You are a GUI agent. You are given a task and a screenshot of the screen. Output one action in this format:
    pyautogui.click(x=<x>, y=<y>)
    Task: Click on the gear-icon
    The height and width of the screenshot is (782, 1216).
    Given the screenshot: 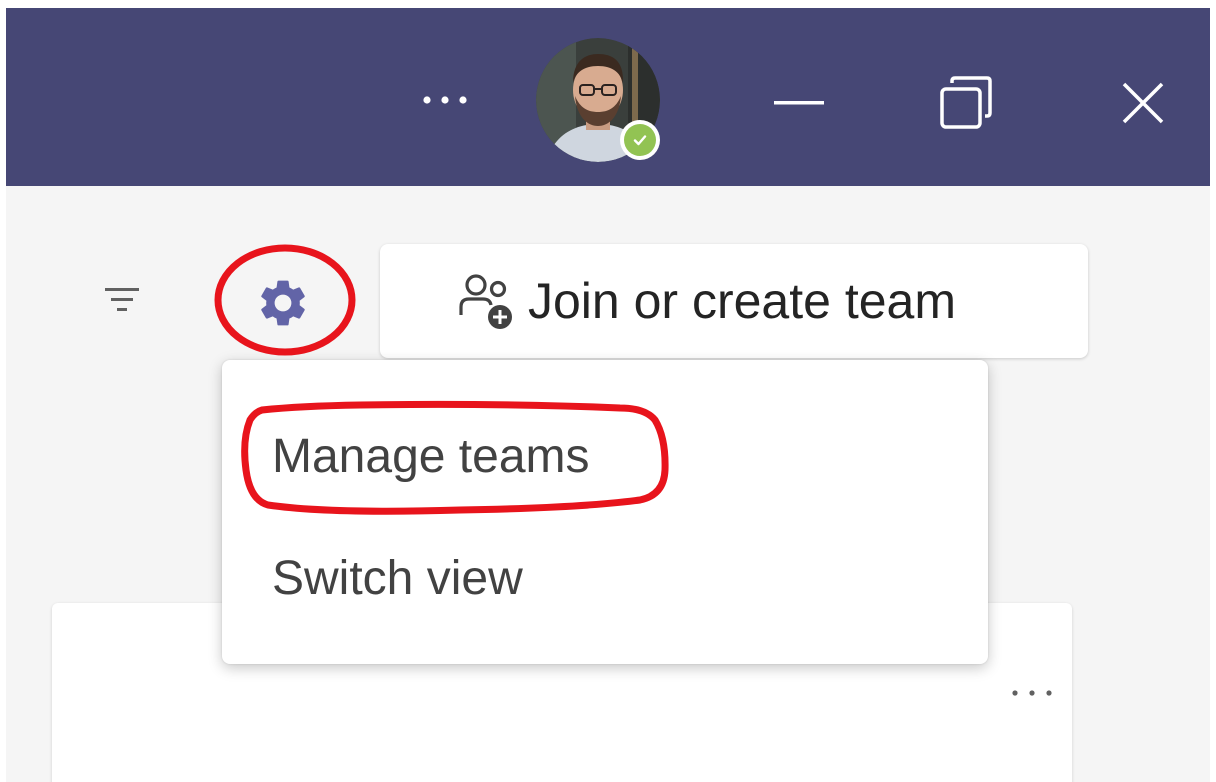 What is the action you would take?
    pyautogui.click(x=283, y=303)
    